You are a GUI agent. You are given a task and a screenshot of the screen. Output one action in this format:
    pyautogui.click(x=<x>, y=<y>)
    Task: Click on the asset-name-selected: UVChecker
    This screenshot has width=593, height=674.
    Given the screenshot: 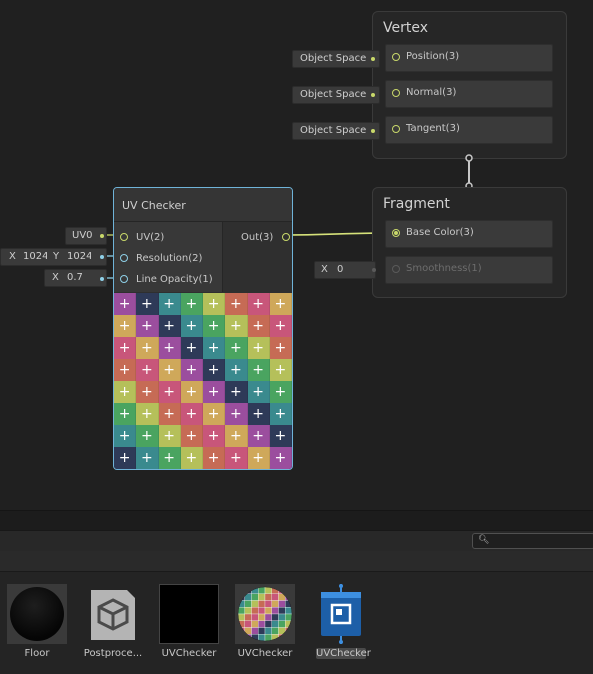 What is the action you would take?
    pyautogui.click(x=343, y=653)
    